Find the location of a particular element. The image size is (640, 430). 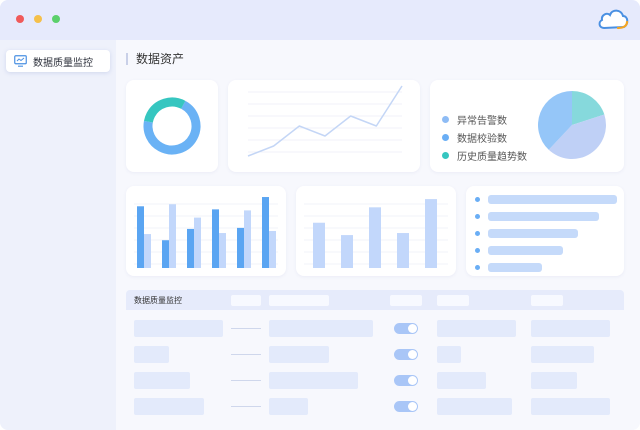

donut-chart-card is located at coordinates (172, 126).